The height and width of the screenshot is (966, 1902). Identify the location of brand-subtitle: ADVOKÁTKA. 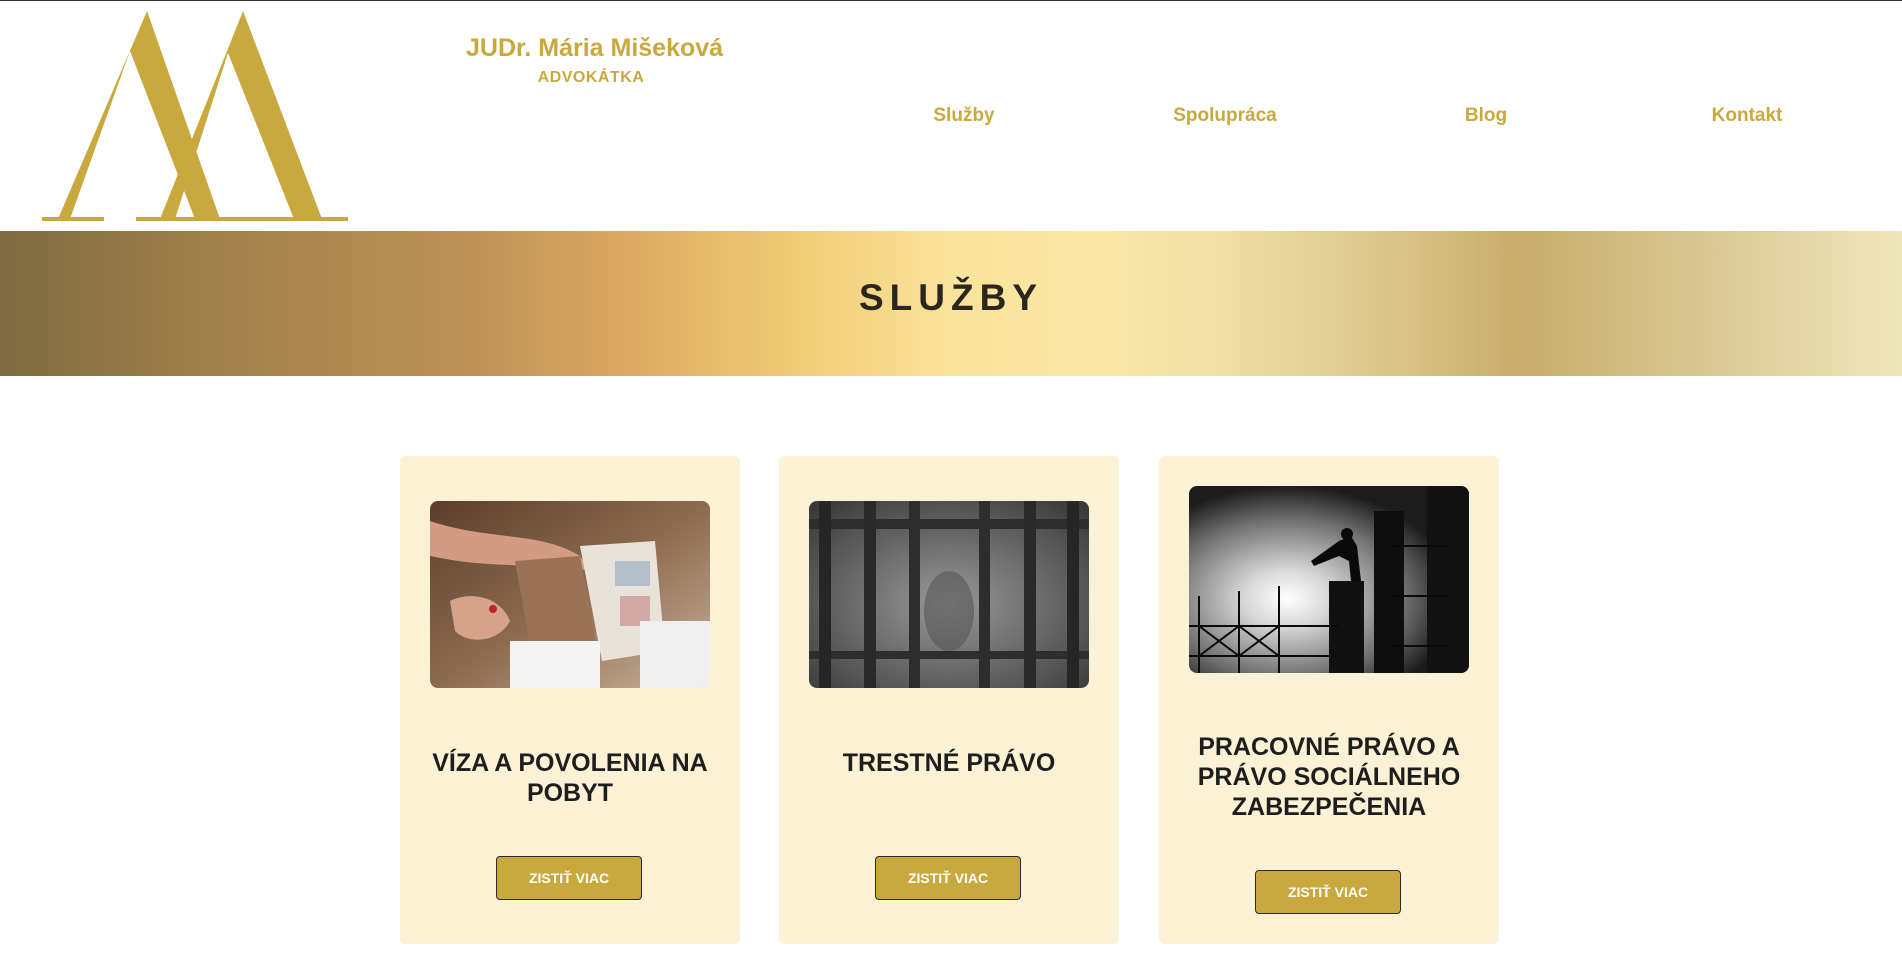
(591, 77).